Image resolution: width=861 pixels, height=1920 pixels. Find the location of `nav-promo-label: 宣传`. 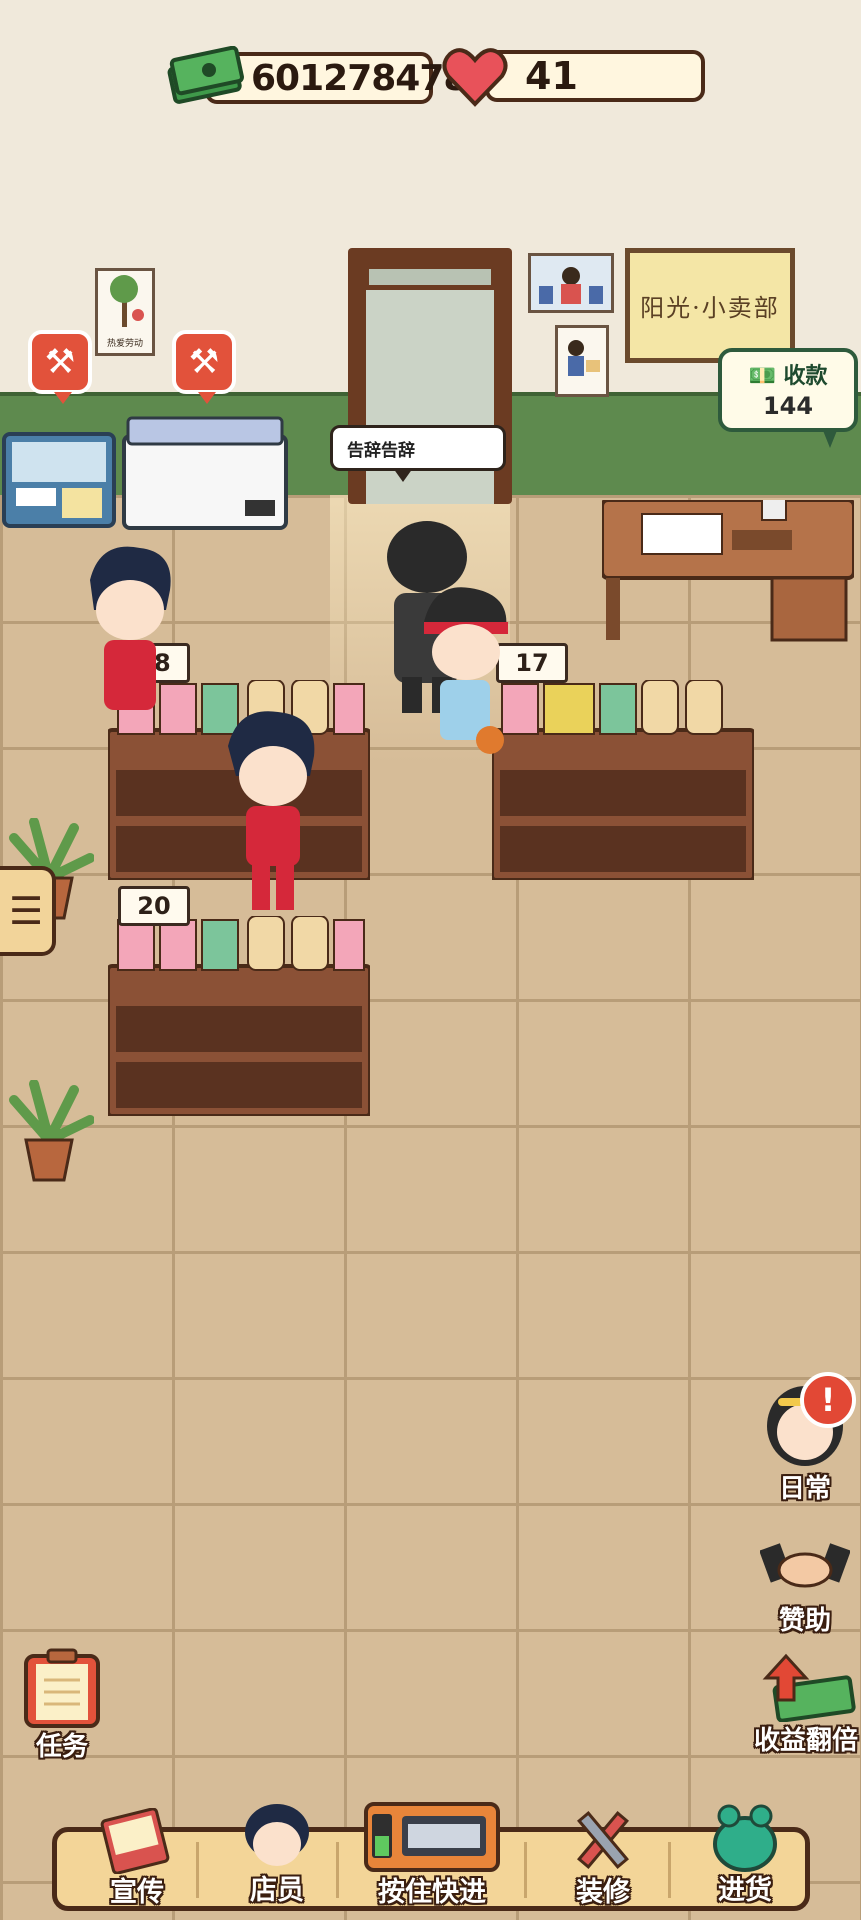

nav-promo-label: 宣传 is located at coordinates (137, 1892).